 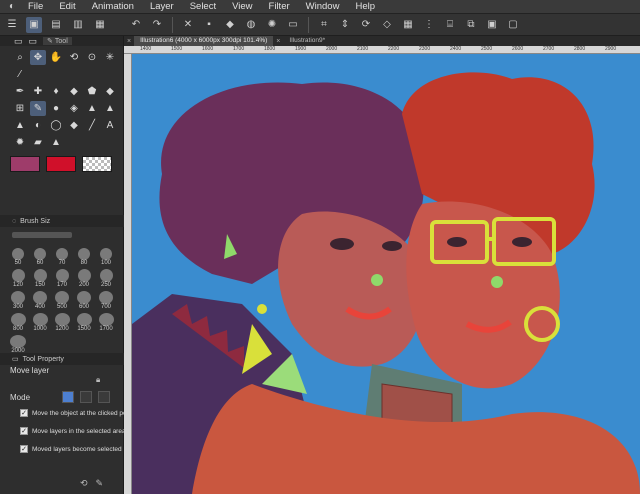 What do you see at coordinates (92, 108) in the screenshot?
I see `gradient-icon: ▲` at bounding box center [92, 108].